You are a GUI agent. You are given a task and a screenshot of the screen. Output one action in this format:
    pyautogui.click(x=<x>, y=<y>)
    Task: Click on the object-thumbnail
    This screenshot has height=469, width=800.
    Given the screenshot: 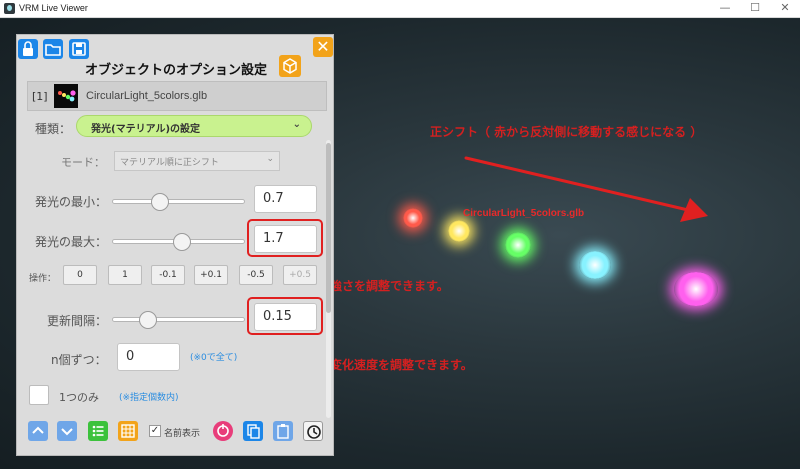 What is the action you would take?
    pyautogui.click(x=66, y=96)
    